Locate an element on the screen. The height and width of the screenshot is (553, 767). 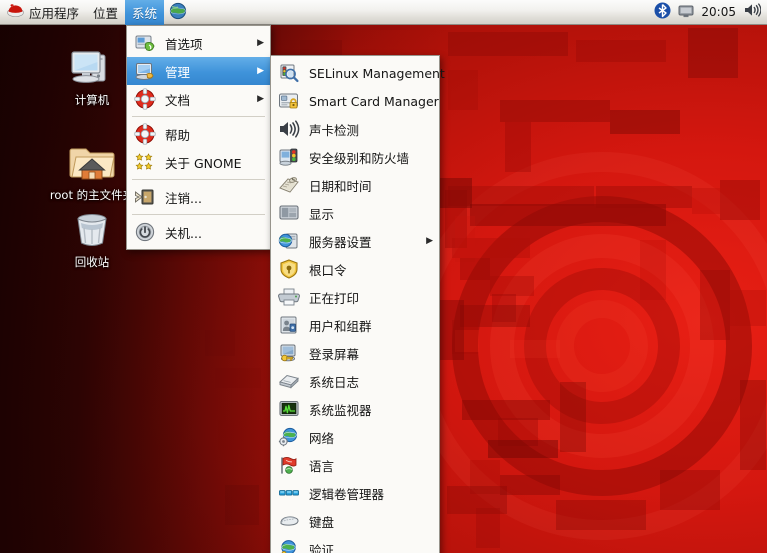
menu-item-logical-volume-manager: 逻辑卷管理器 is located at coordinates (355, 493).